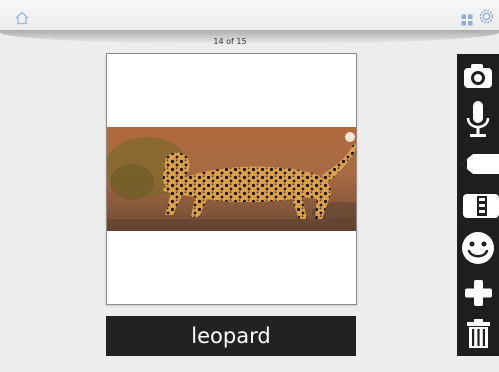 The image size is (499, 372). Describe the element at coordinates (486, 16) in the screenshot. I see `gear-icon` at that location.